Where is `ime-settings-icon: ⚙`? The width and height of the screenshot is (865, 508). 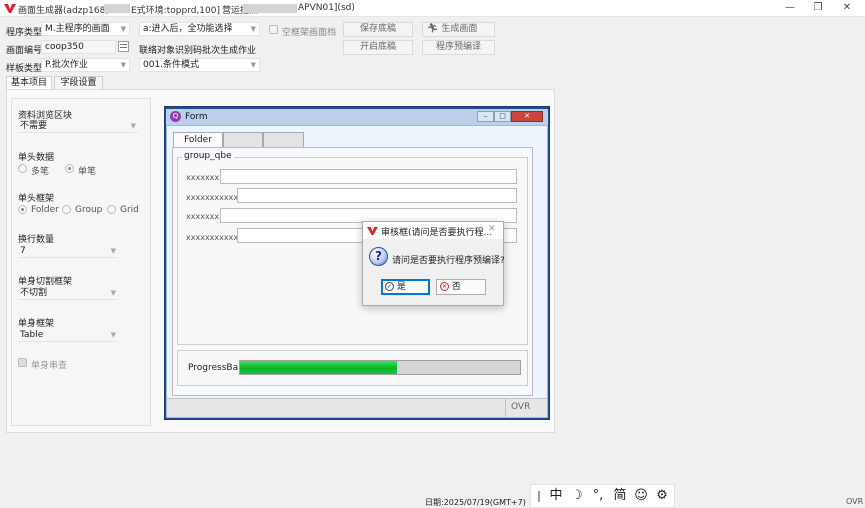
ime-settings-icon: ⚙ is located at coordinates (662, 496).